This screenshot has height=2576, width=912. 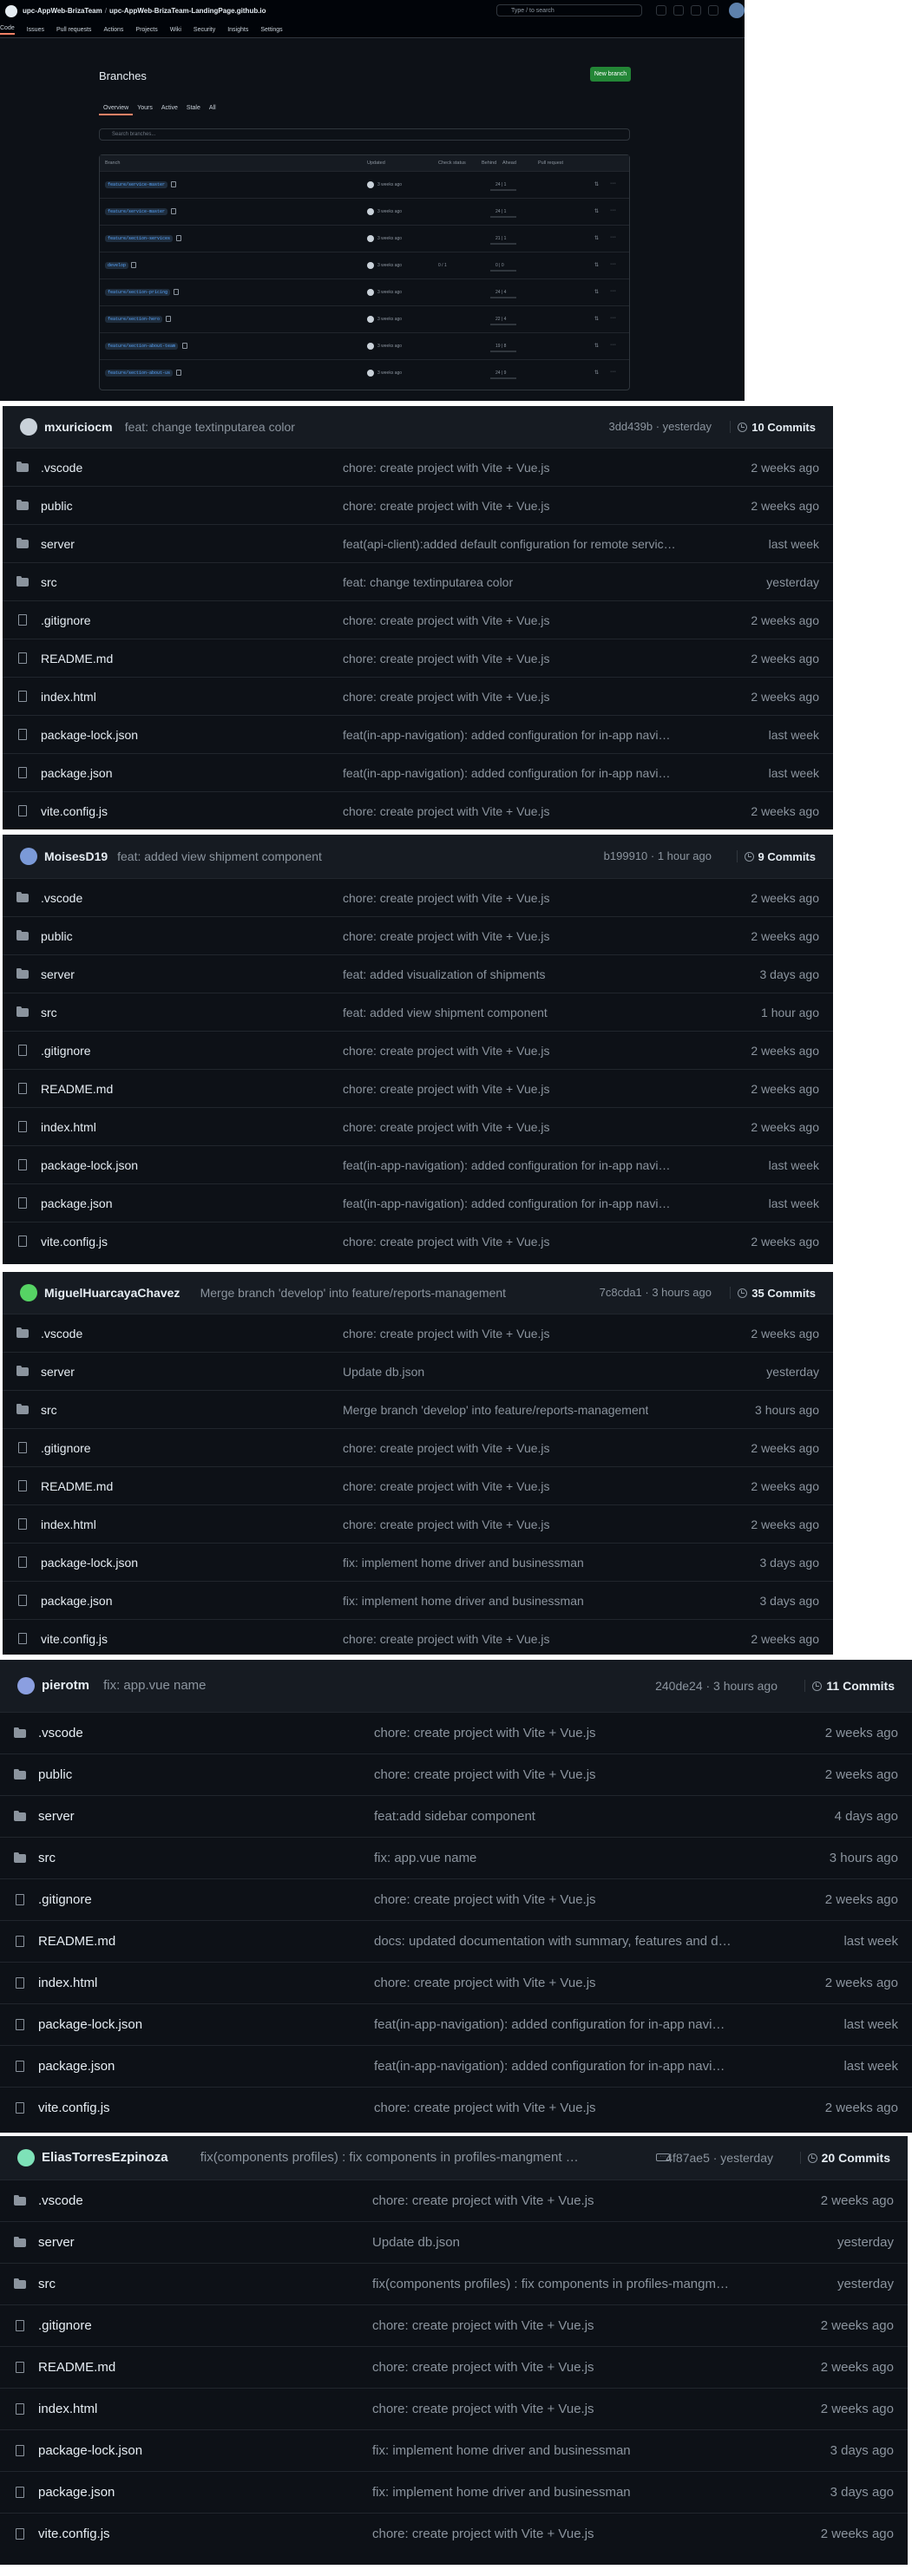 What do you see at coordinates (383, 1372) in the screenshot?
I see `commit-message-link: Update db.json` at bounding box center [383, 1372].